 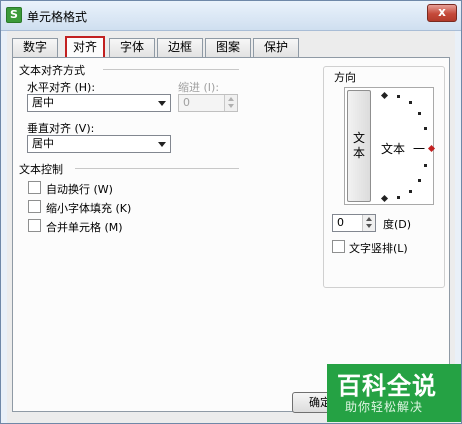 I want to click on wrap-text-checkbox, so click(x=34, y=187).